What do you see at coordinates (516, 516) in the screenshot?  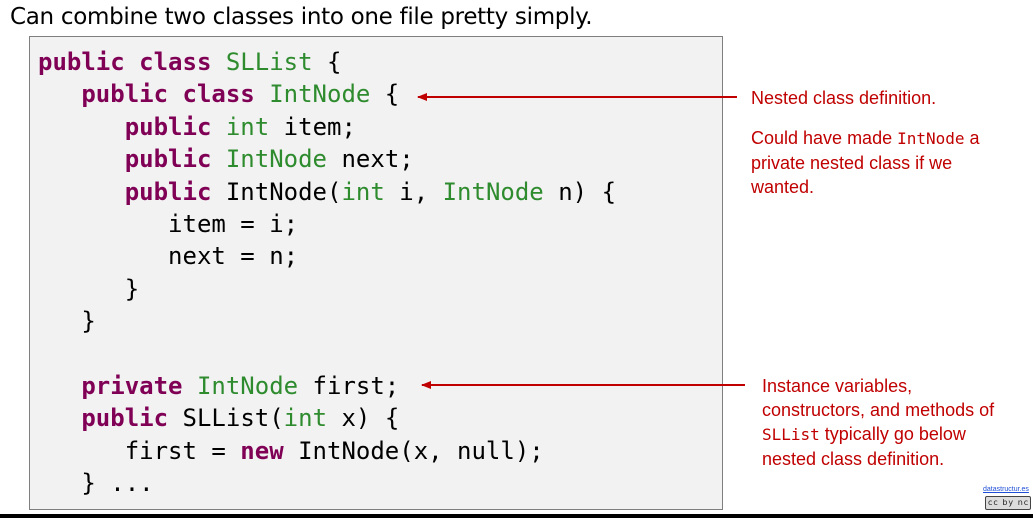 I see `bottom-border` at bounding box center [516, 516].